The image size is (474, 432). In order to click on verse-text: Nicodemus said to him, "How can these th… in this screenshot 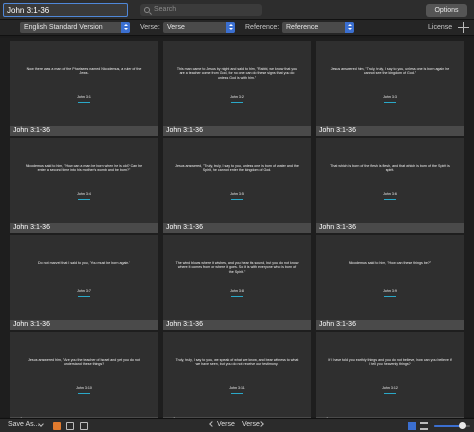, I will do `click(390, 263)`.